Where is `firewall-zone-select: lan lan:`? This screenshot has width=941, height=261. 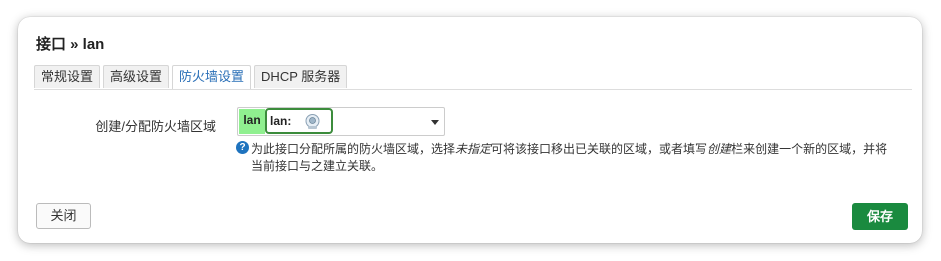
firewall-zone-select: lan lan: is located at coordinates (341, 121).